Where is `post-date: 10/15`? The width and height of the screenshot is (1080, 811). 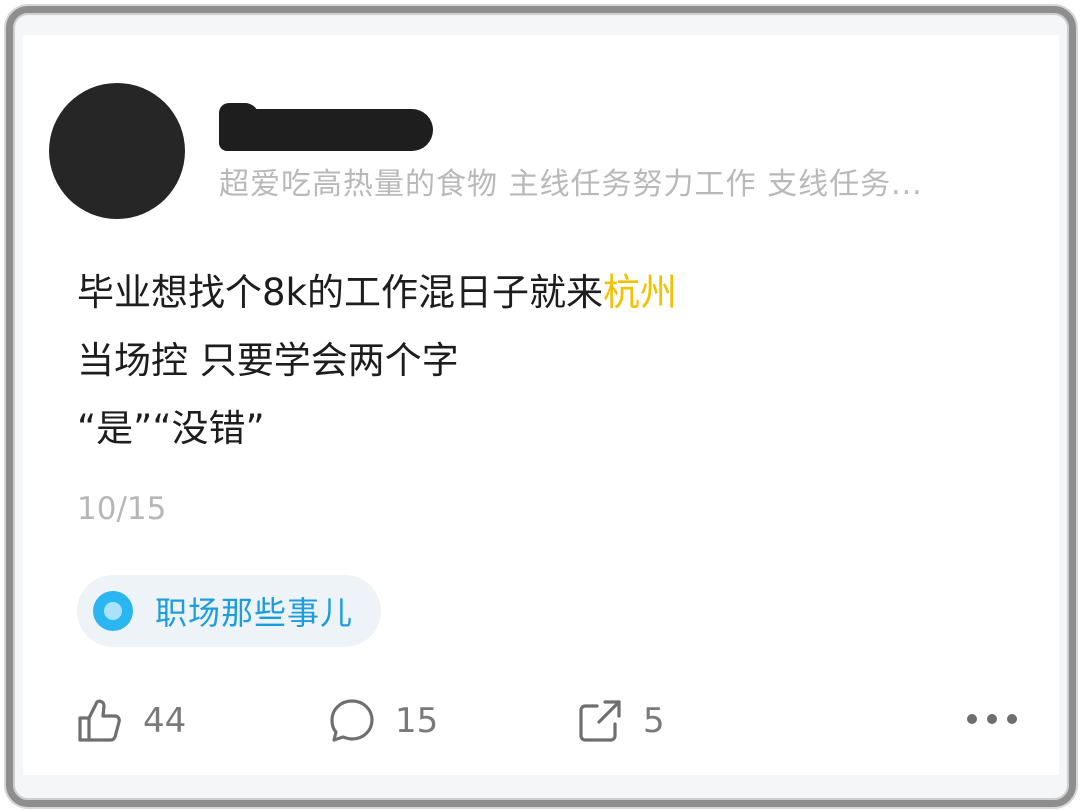
post-date: 10/15 is located at coordinates (122, 509).